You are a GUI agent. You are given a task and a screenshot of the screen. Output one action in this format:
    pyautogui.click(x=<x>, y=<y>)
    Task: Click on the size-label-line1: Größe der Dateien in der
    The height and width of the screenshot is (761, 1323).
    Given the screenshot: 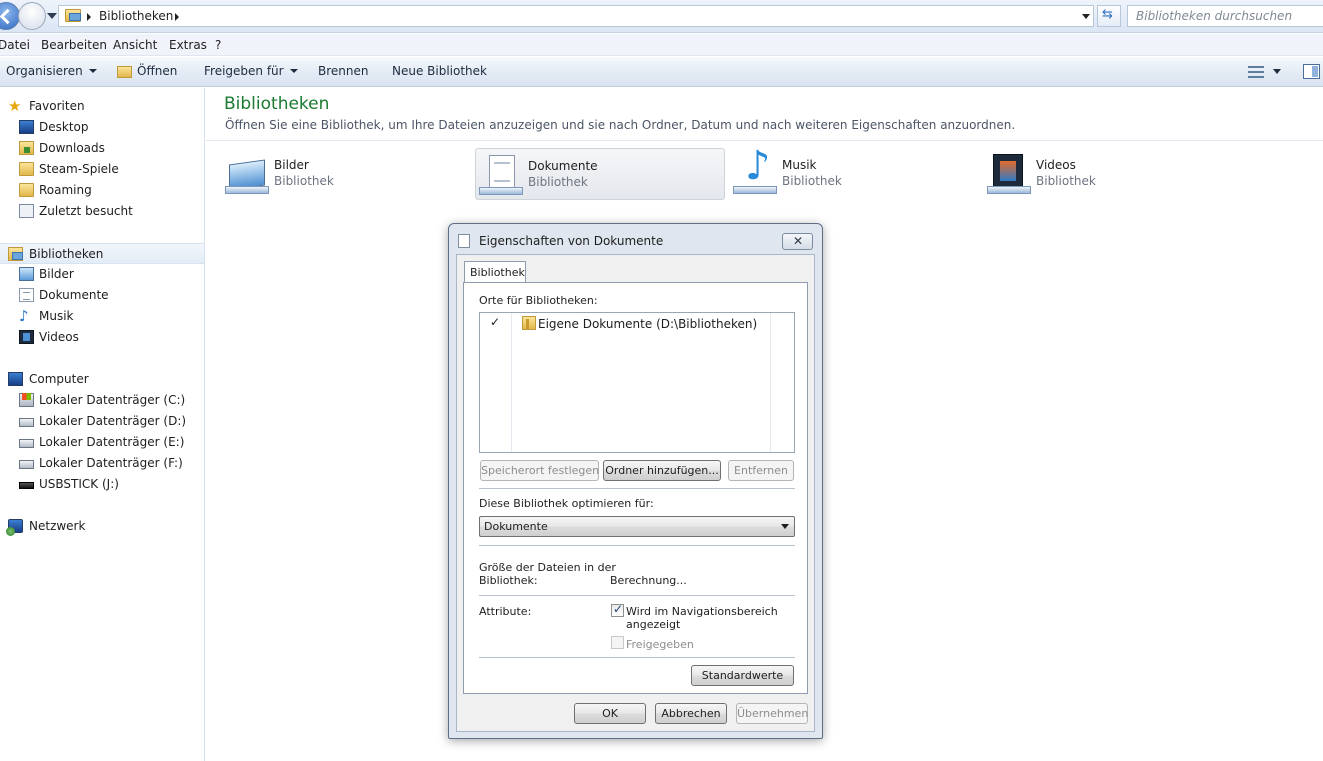 What is the action you would take?
    pyautogui.click(x=547, y=567)
    